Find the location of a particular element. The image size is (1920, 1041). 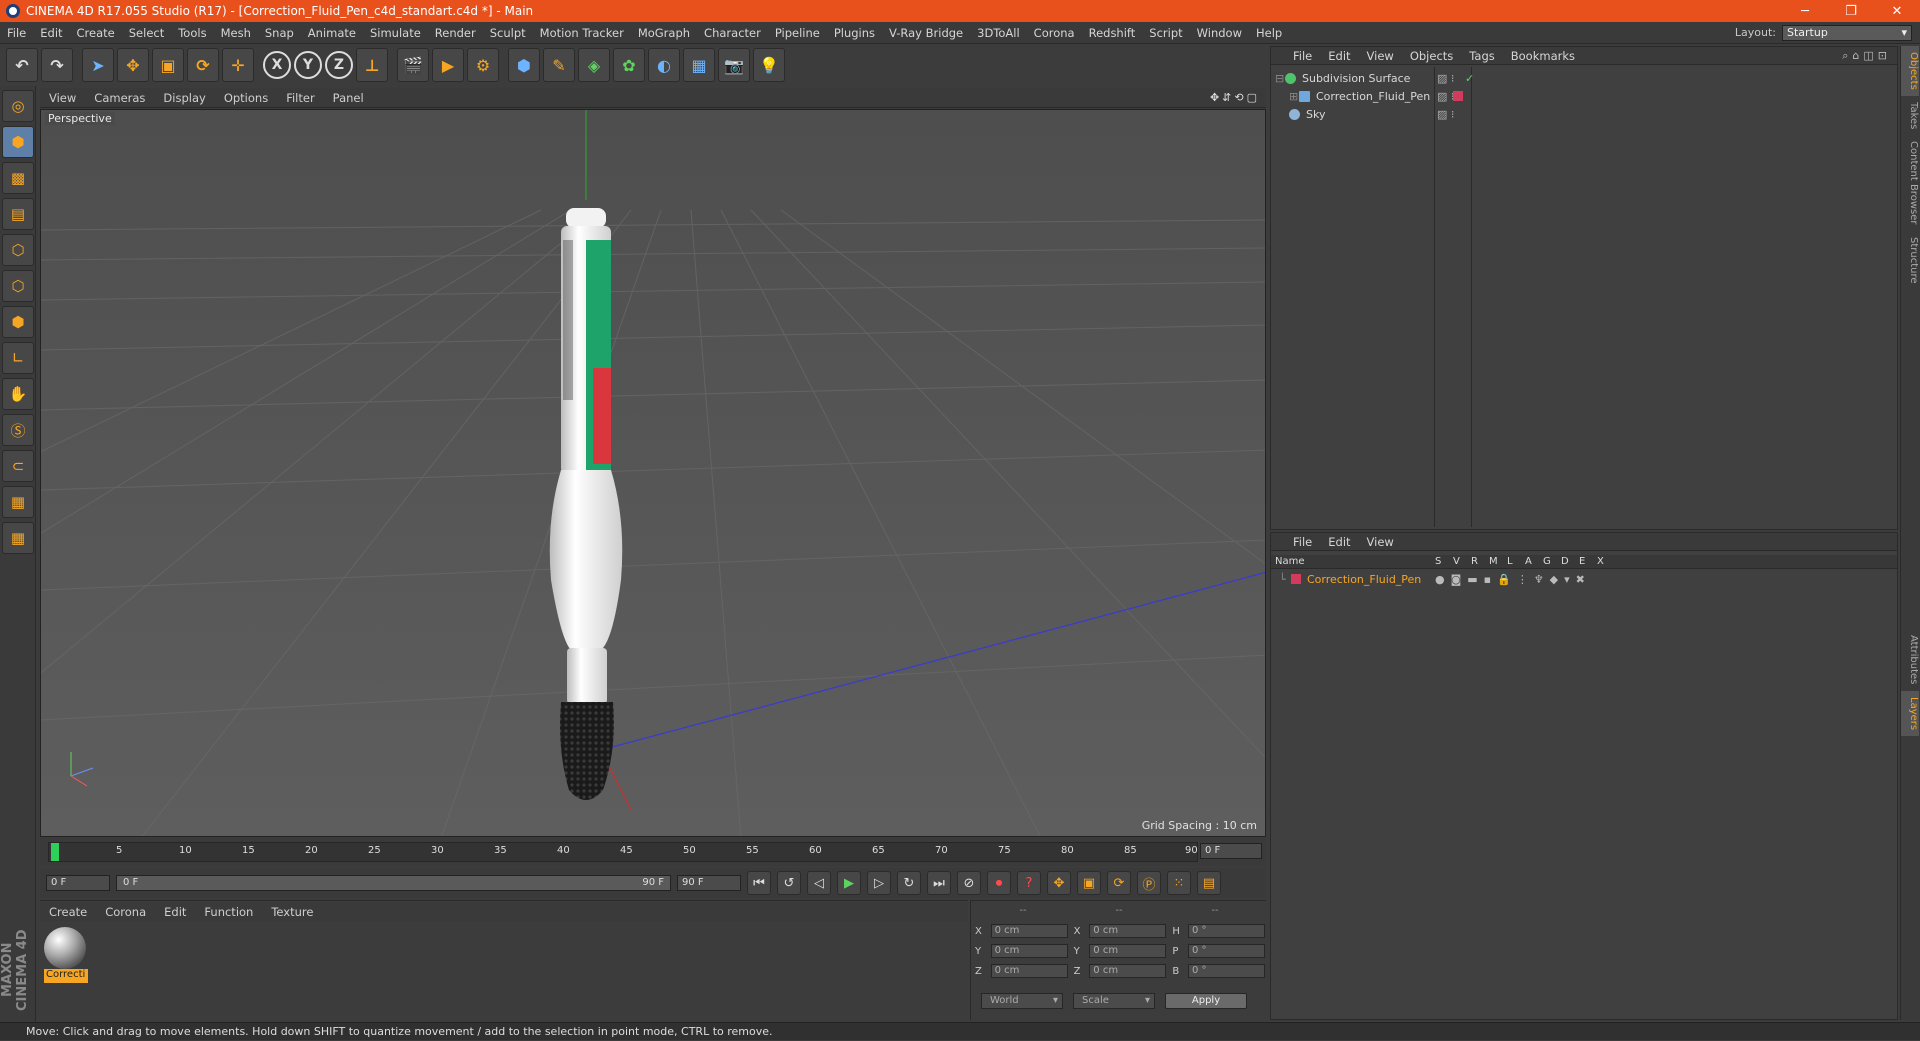

tab-content-browser: Content Browser is located at coordinates (1910, 182).